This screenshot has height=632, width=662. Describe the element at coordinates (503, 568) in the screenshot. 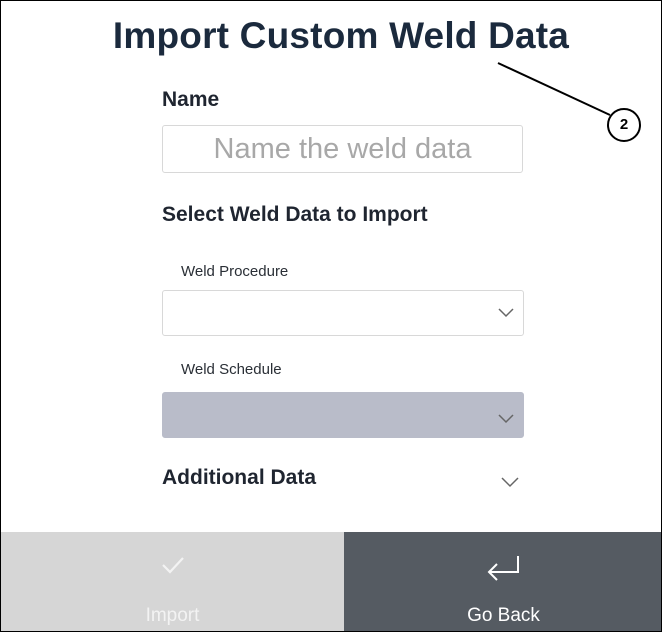

I see `return-arrow-icon` at that location.